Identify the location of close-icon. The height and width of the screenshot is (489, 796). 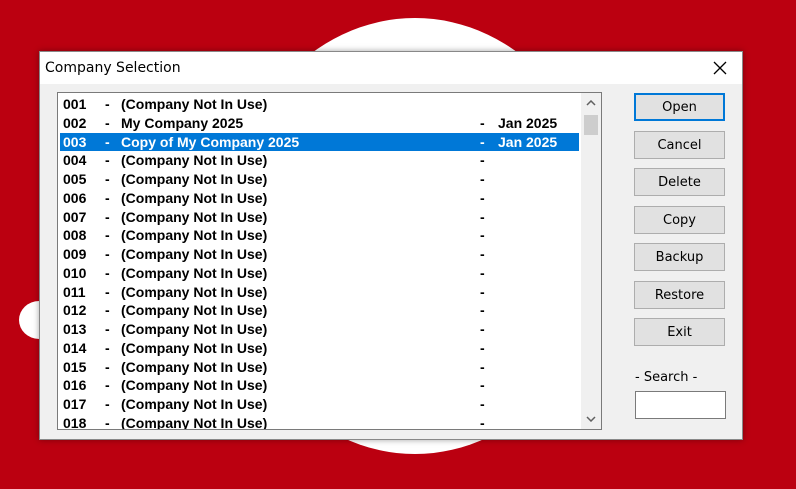
(720, 68).